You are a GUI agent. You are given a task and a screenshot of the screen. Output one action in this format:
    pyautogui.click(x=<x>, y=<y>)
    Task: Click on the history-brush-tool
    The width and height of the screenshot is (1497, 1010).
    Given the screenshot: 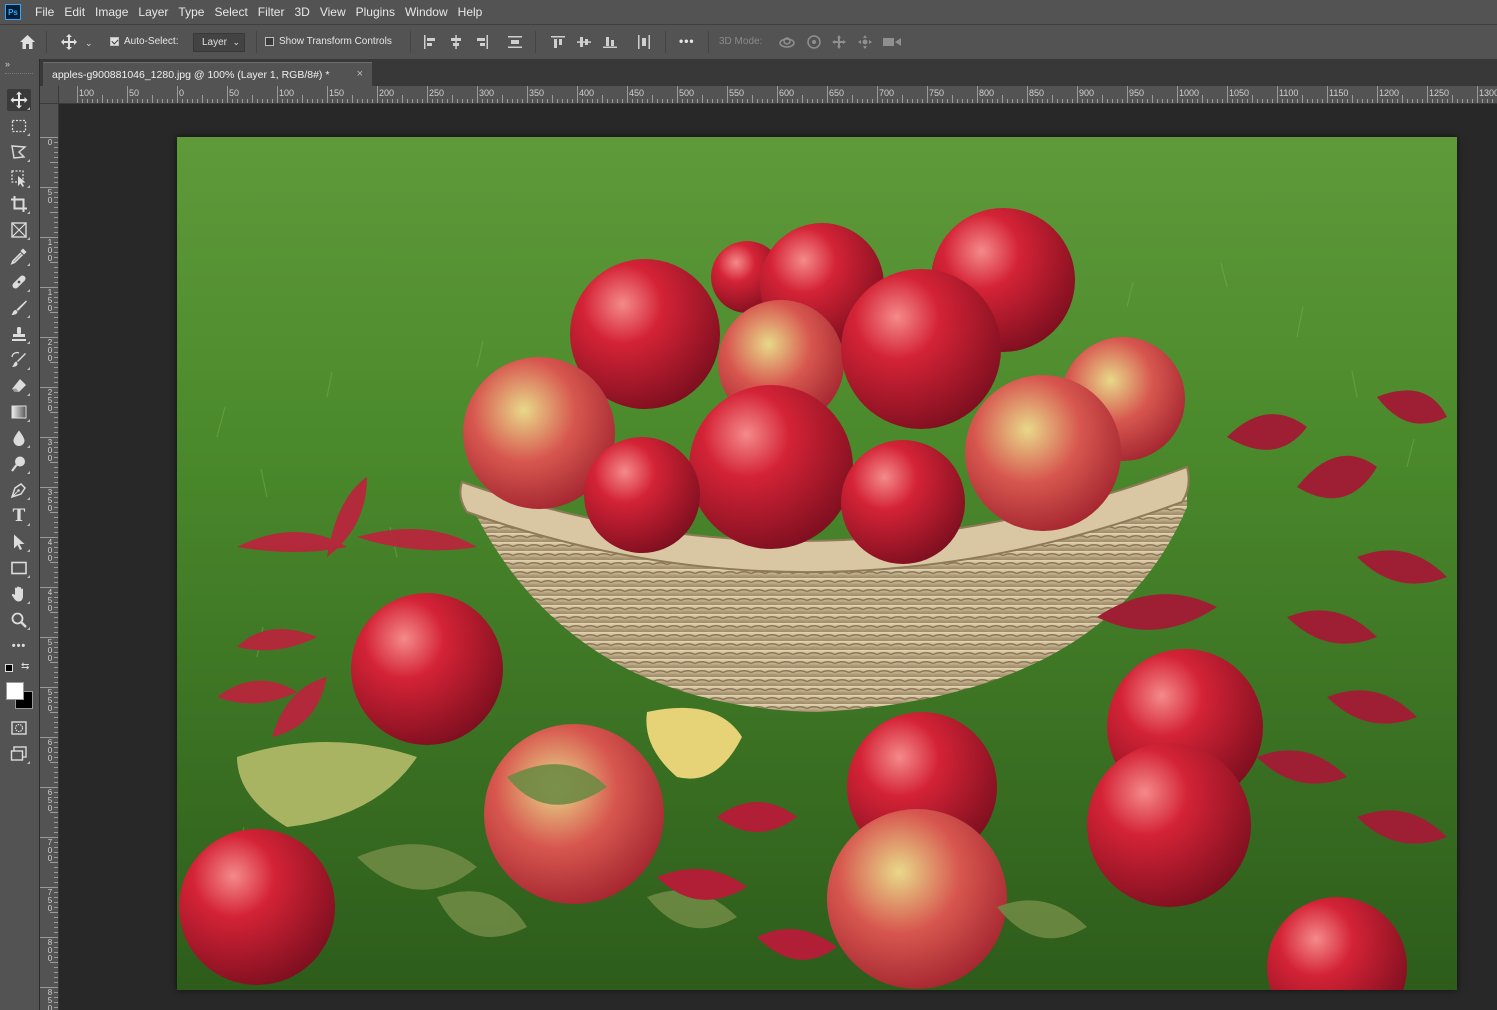 What is the action you would take?
    pyautogui.click(x=19, y=360)
    